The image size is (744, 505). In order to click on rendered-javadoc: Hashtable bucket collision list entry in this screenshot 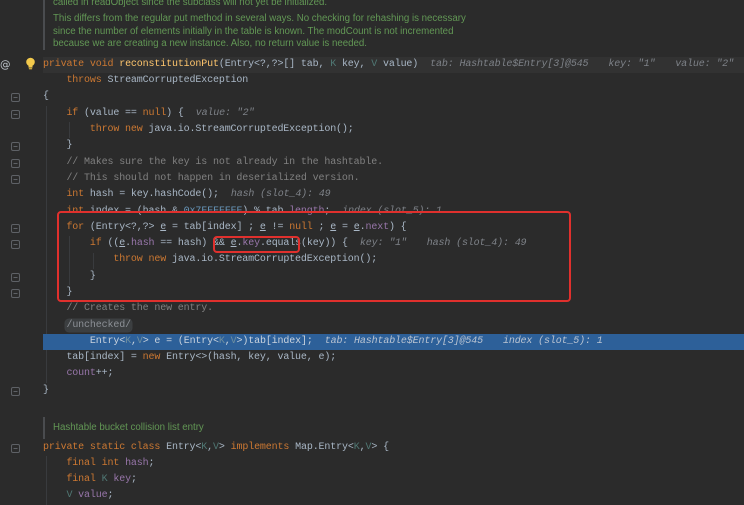, I will do `click(128, 428)`.